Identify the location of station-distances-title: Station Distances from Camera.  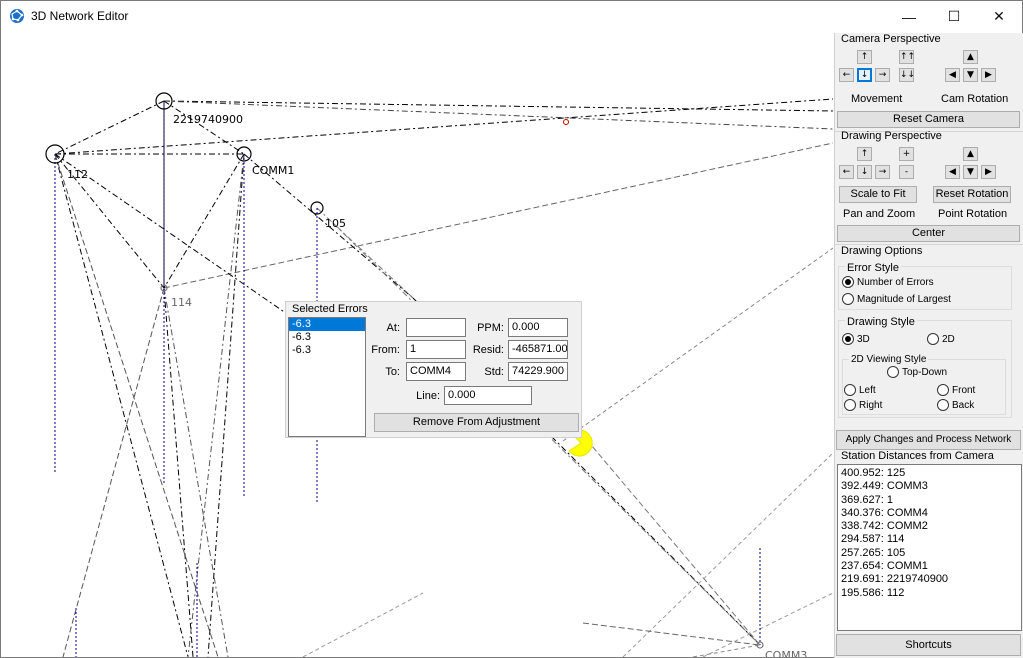
(917, 456).